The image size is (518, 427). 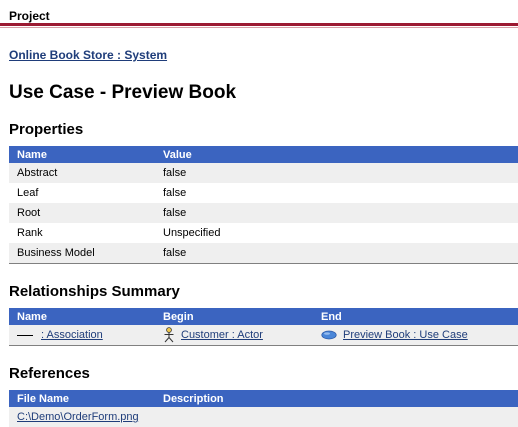 I want to click on relationships-col-end: End, so click(x=415, y=316).